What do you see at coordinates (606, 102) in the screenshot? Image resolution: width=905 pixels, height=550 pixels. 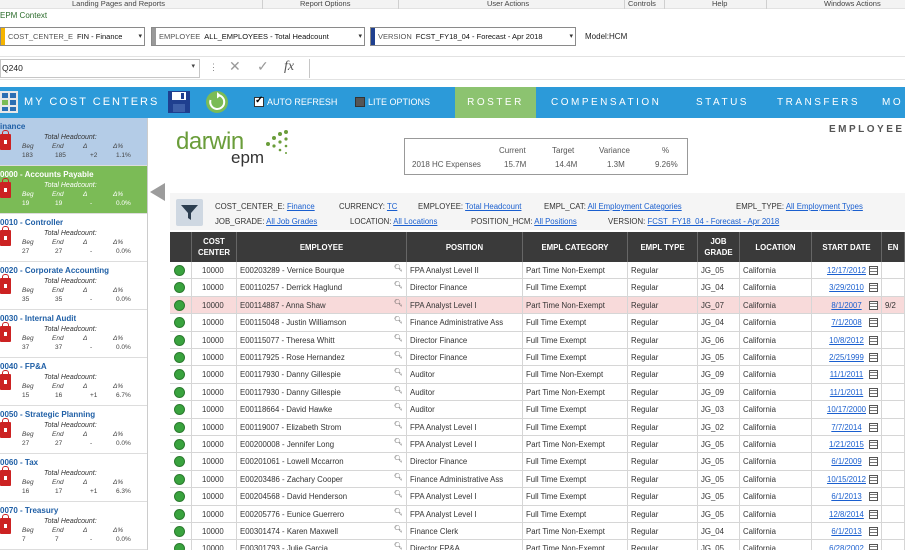 I see `tab-compensation: COMPENSATION` at bounding box center [606, 102].